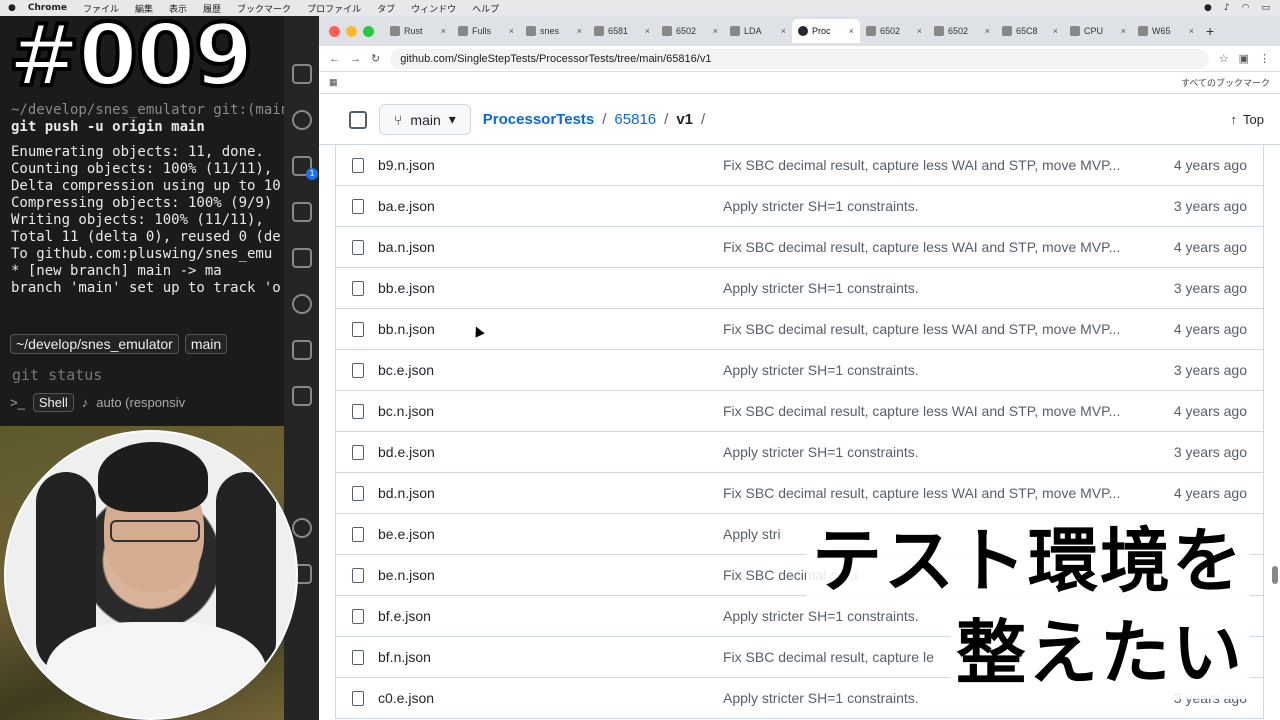 The height and width of the screenshot is (720, 1280). I want to click on extensions-icon, so click(302, 258).